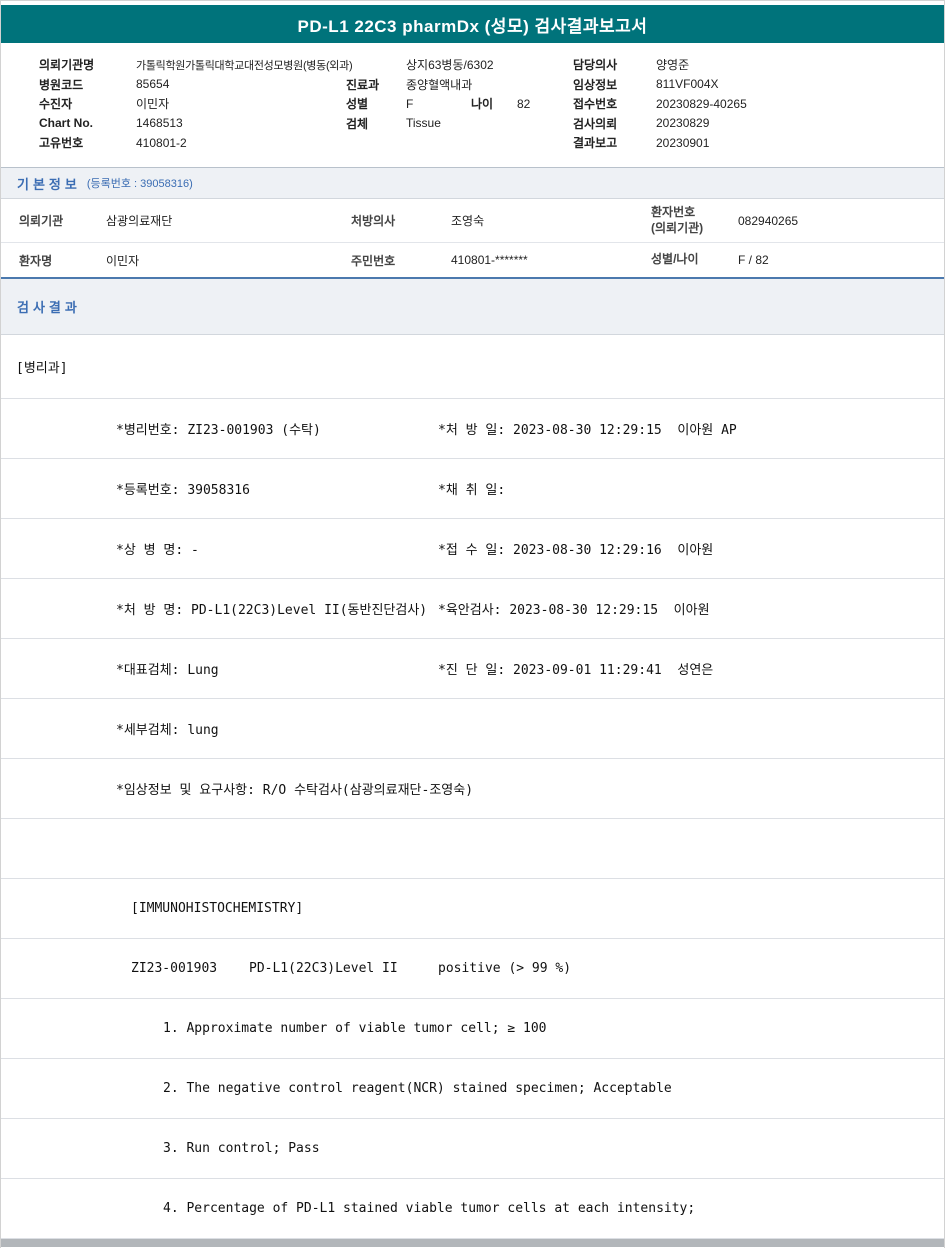 Image resolution: width=945 pixels, height=1248 pixels. Describe the element at coordinates (595, 143) in the screenshot. I see `field-label: 결과보고` at that location.